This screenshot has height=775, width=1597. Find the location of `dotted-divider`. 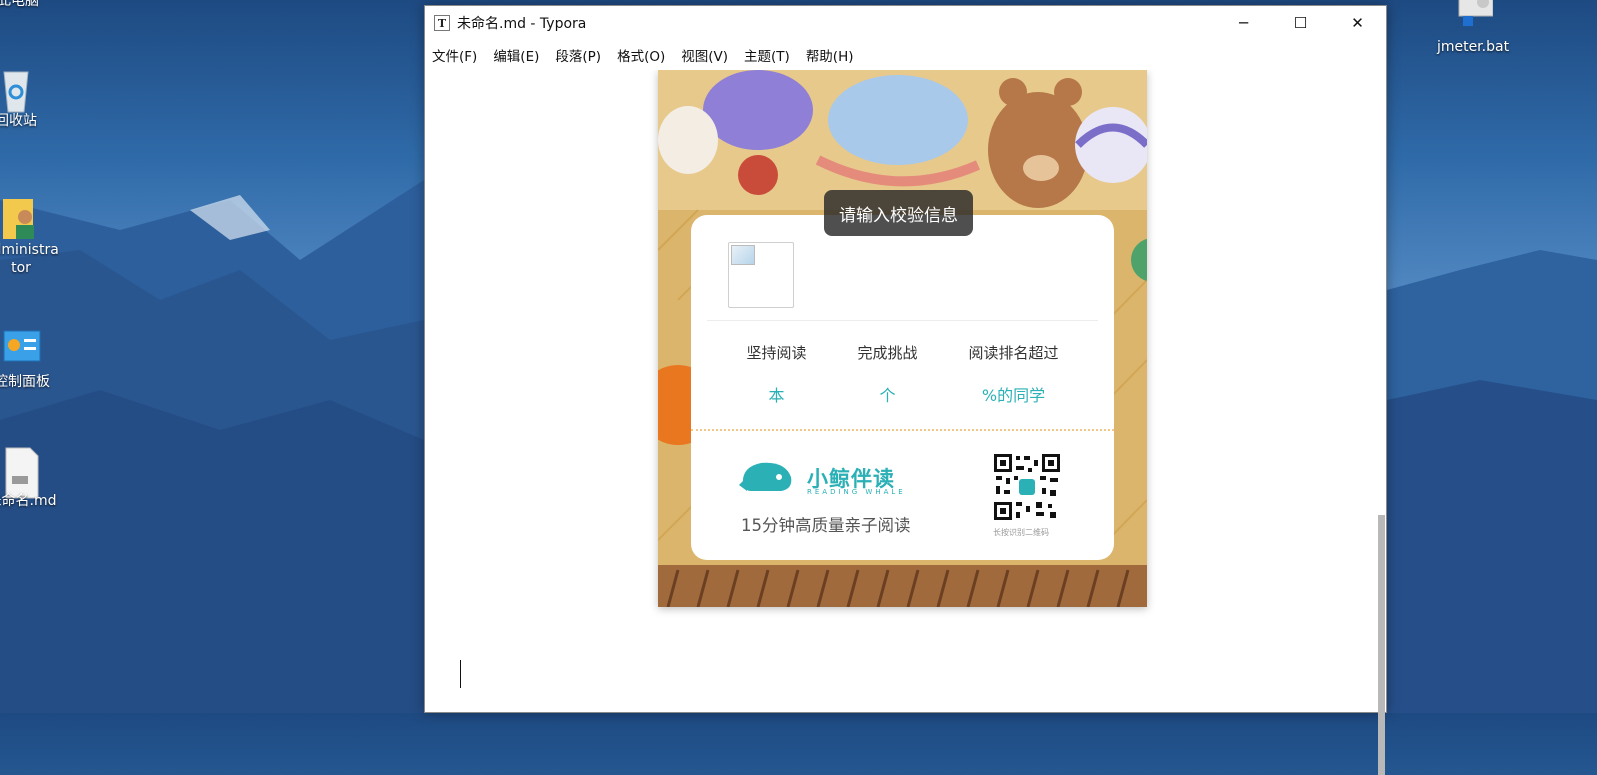

dotted-divider is located at coordinates (902, 430).